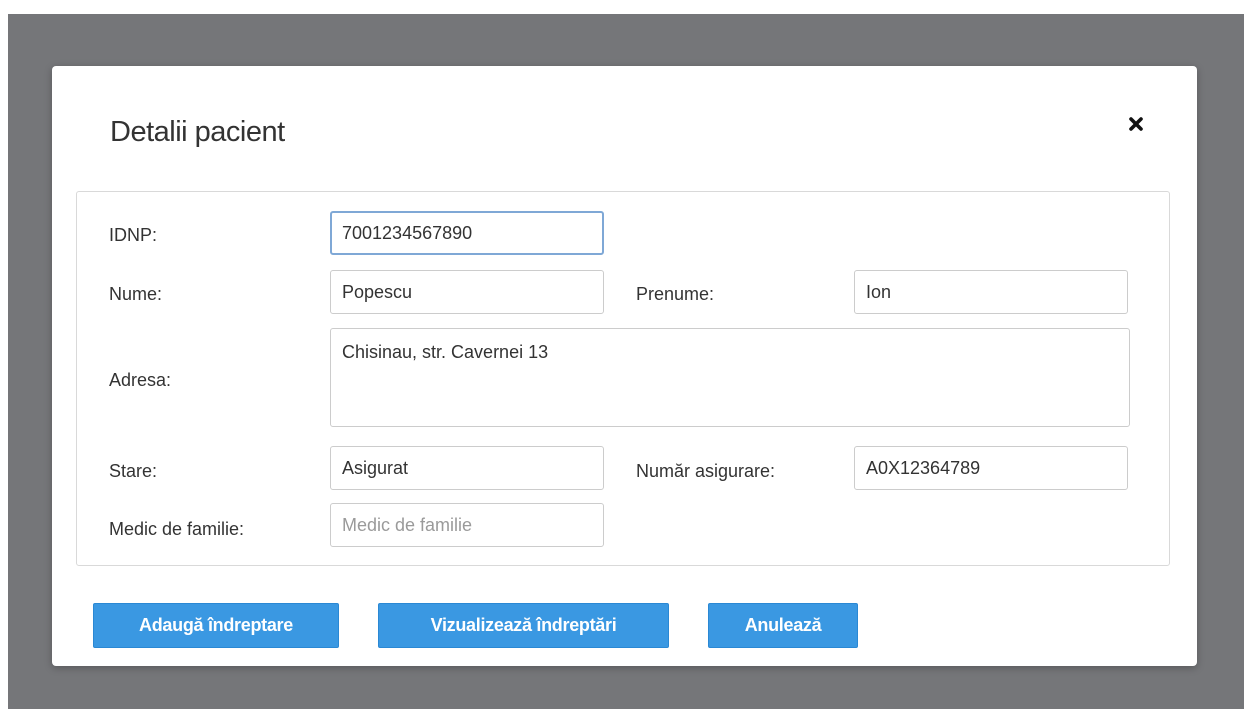  What do you see at coordinates (523, 625) in the screenshot?
I see `view-referrals-button: Vizualizează îndreptări` at bounding box center [523, 625].